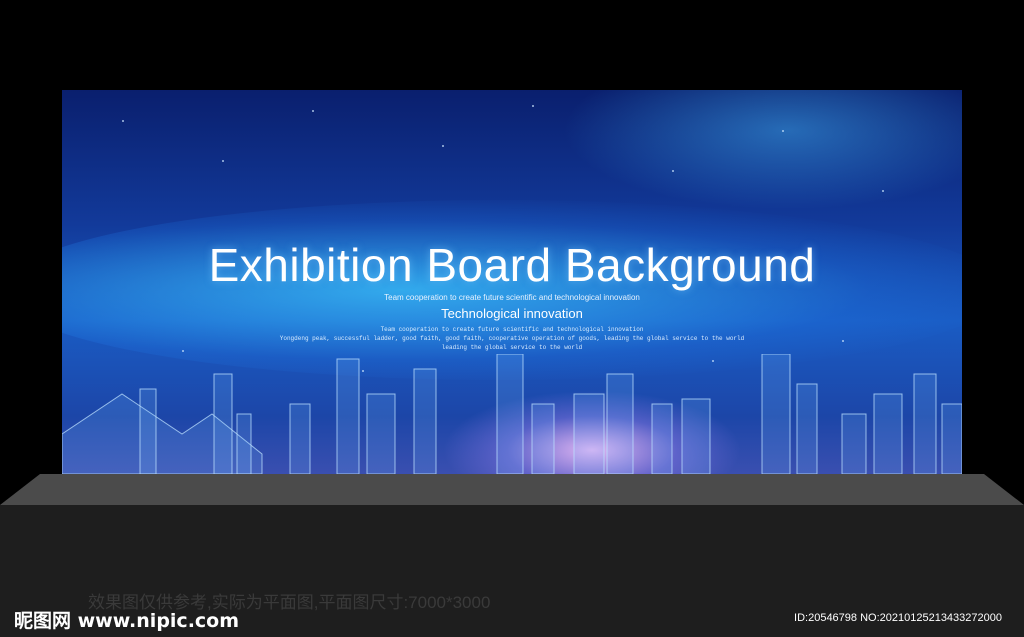 The width and height of the screenshot is (1024, 637). What do you see at coordinates (512, 489) in the screenshot?
I see `stage-top` at bounding box center [512, 489].